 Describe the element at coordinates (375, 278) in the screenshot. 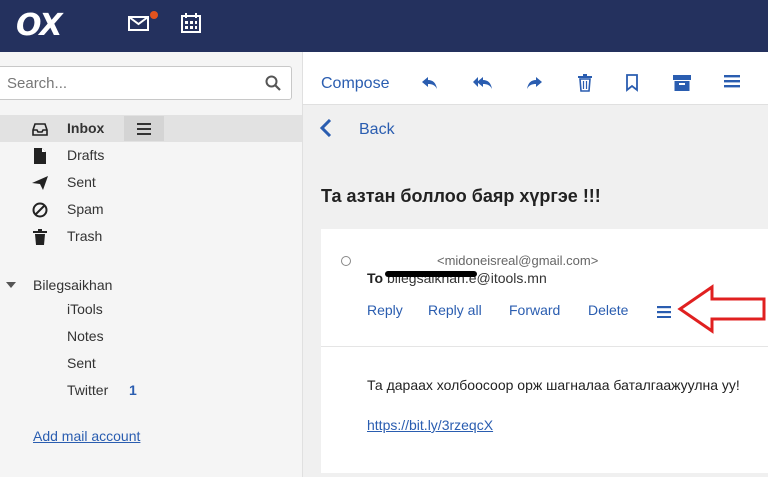

I see `to-label: To` at that location.